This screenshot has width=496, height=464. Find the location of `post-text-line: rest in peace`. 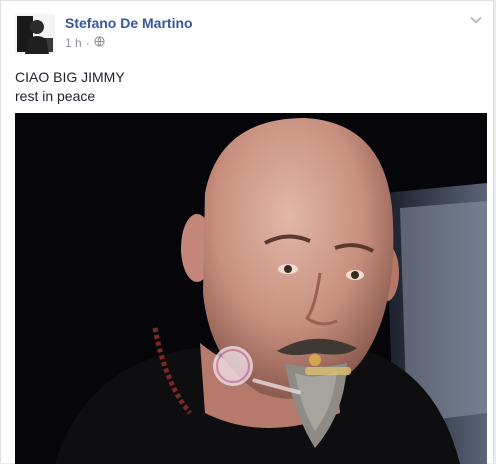

post-text-line: rest in peace is located at coordinates (55, 96).